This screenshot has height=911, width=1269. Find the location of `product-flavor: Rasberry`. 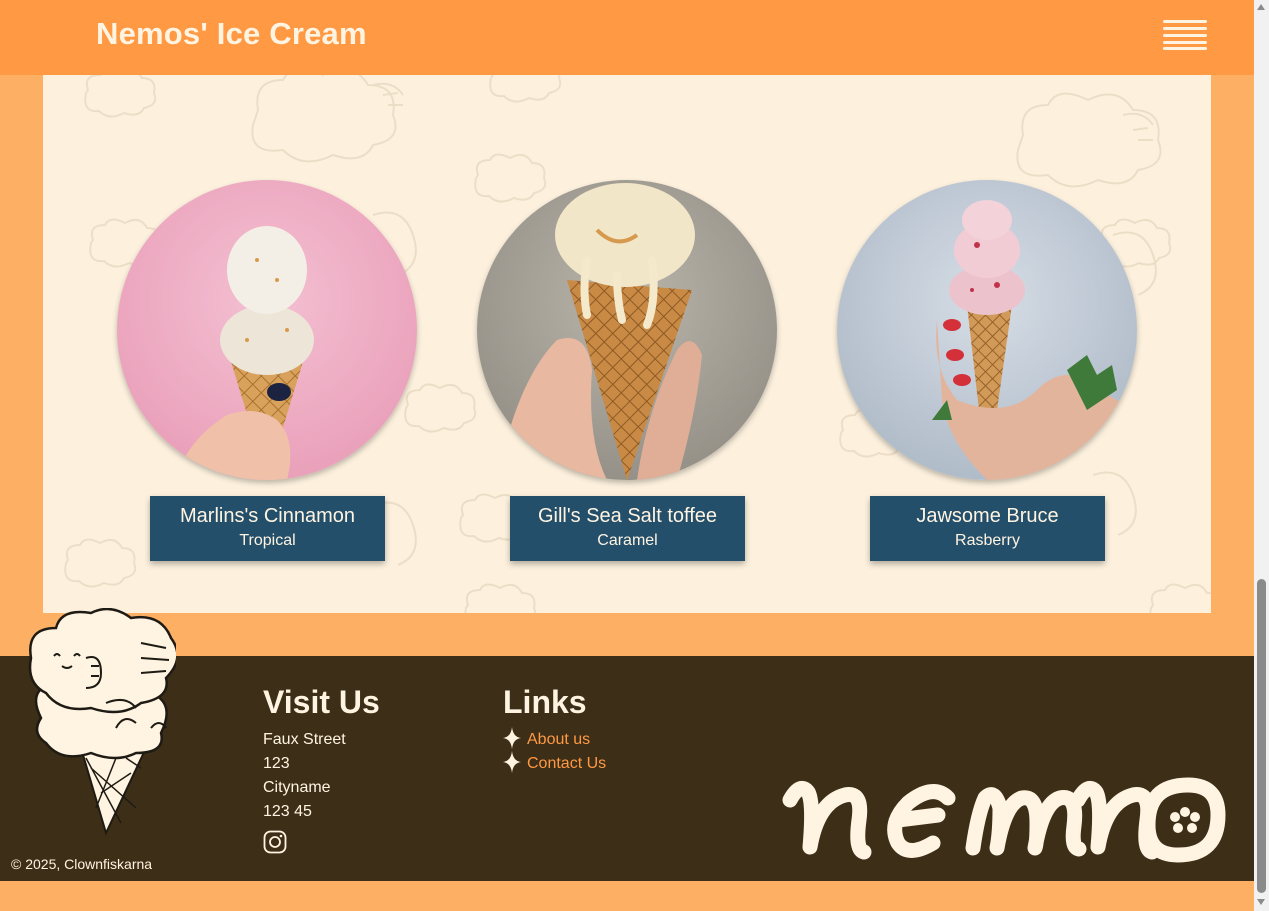

product-flavor: Rasberry is located at coordinates (987, 540).